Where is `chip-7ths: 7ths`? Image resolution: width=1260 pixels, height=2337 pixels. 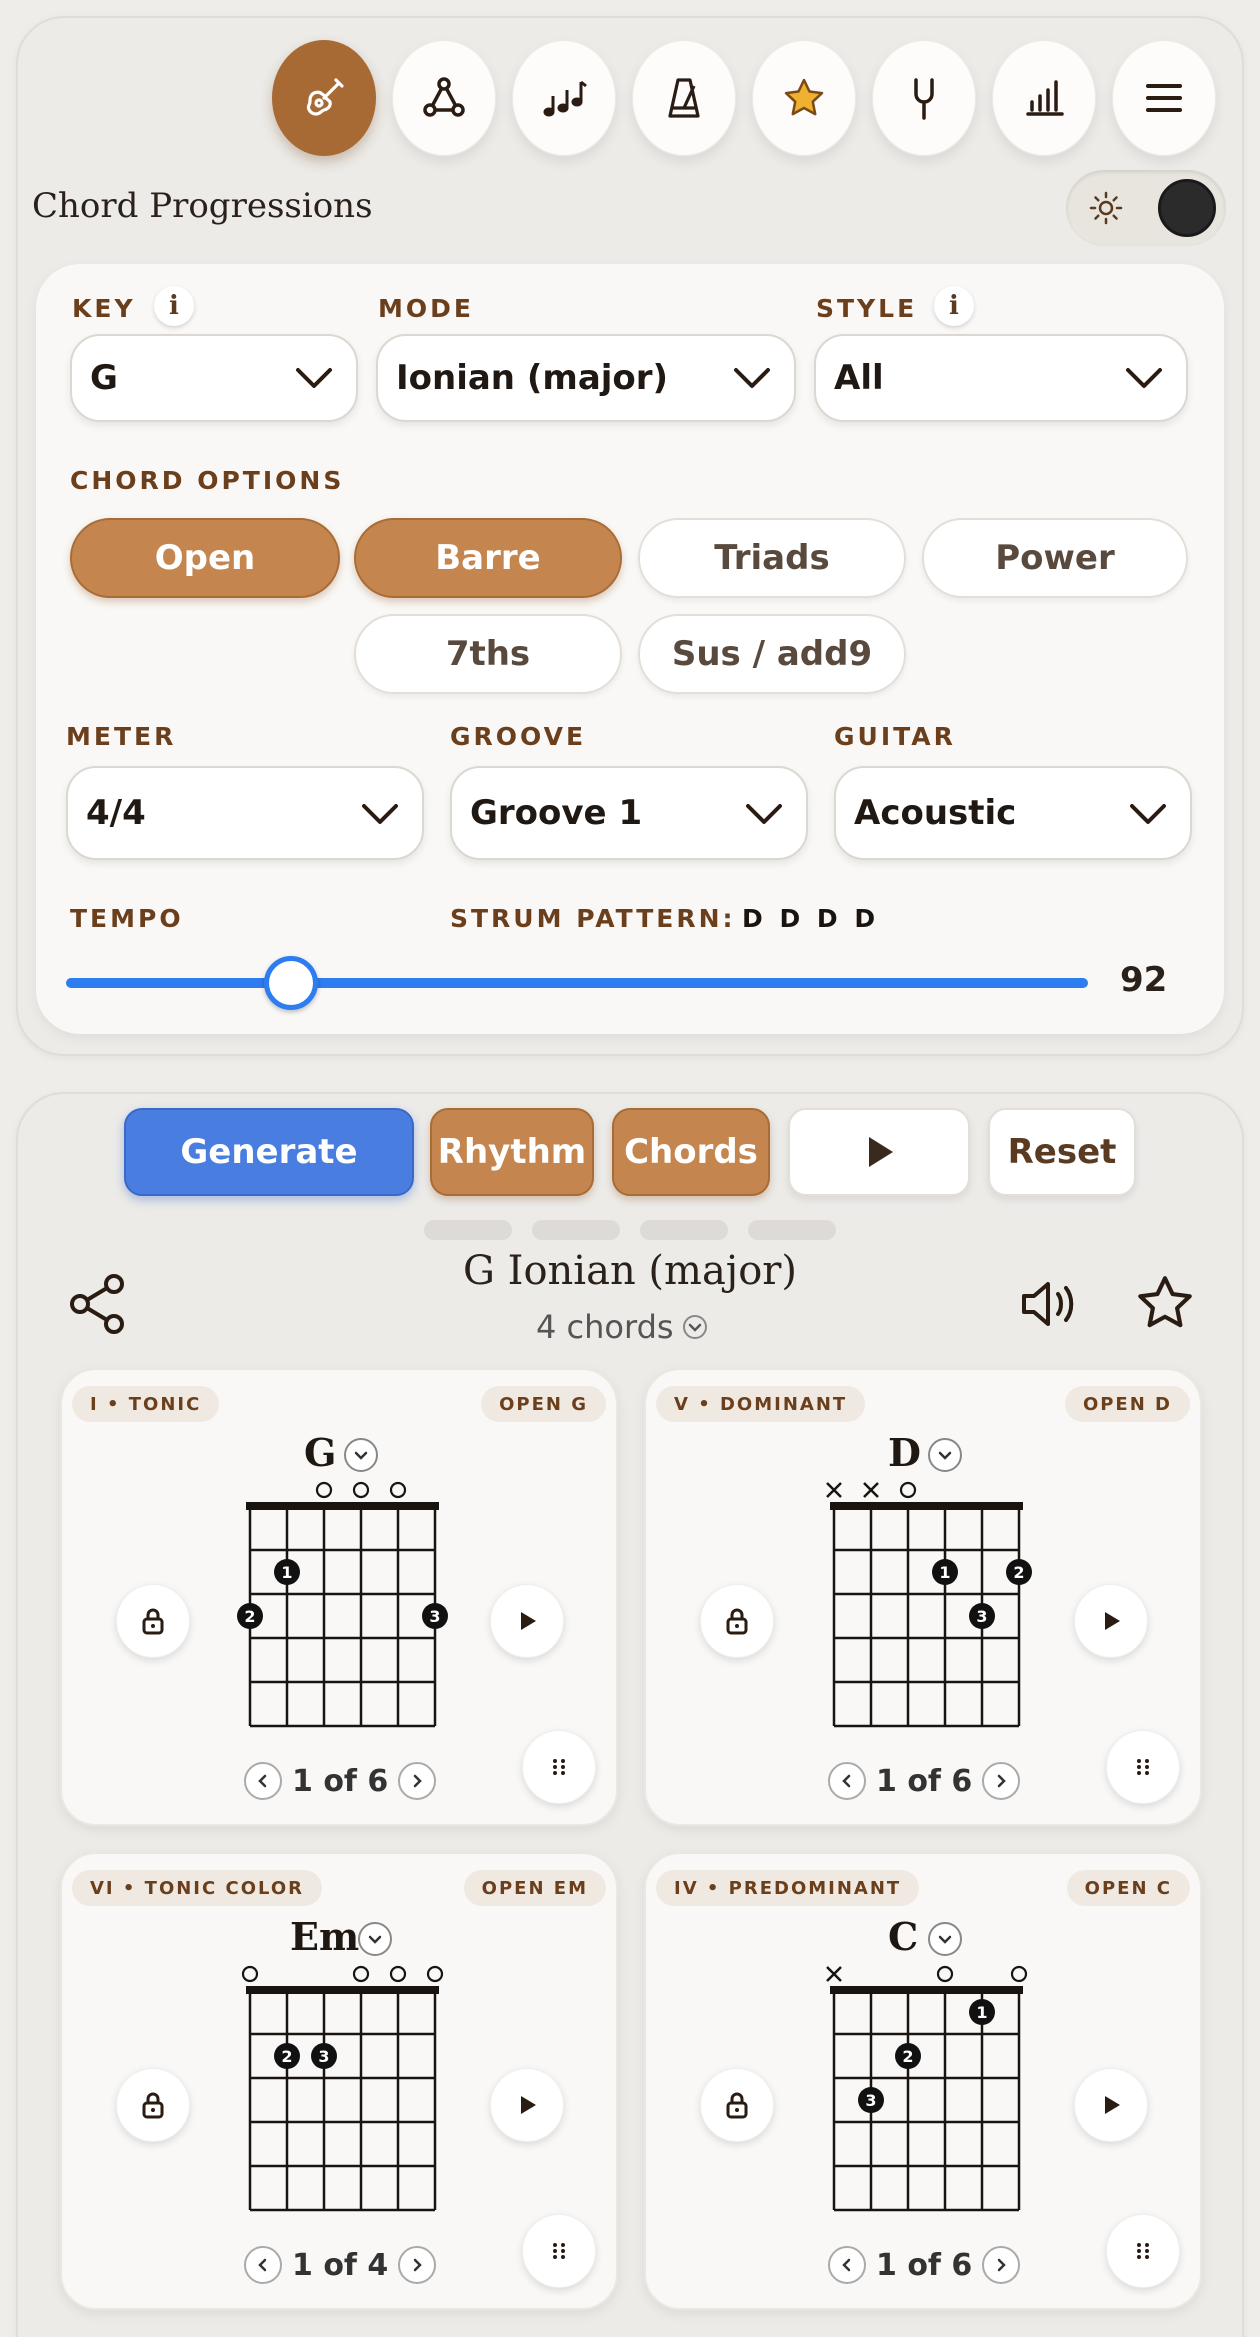 chip-7ths: 7ths is located at coordinates (488, 654).